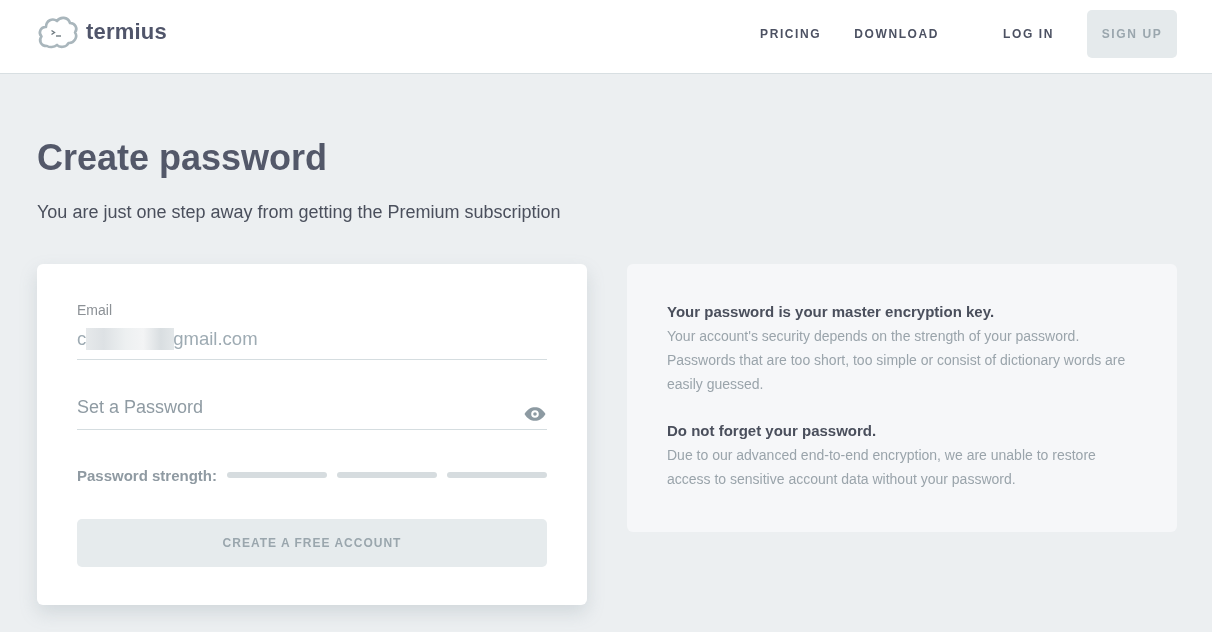 The image size is (1212, 632). What do you see at coordinates (897, 360) in the screenshot?
I see `info-text: Your account's security depends on the strength of your password. Passwords that are too short, too simple or consist of dictionary words are easily guessed.` at bounding box center [897, 360].